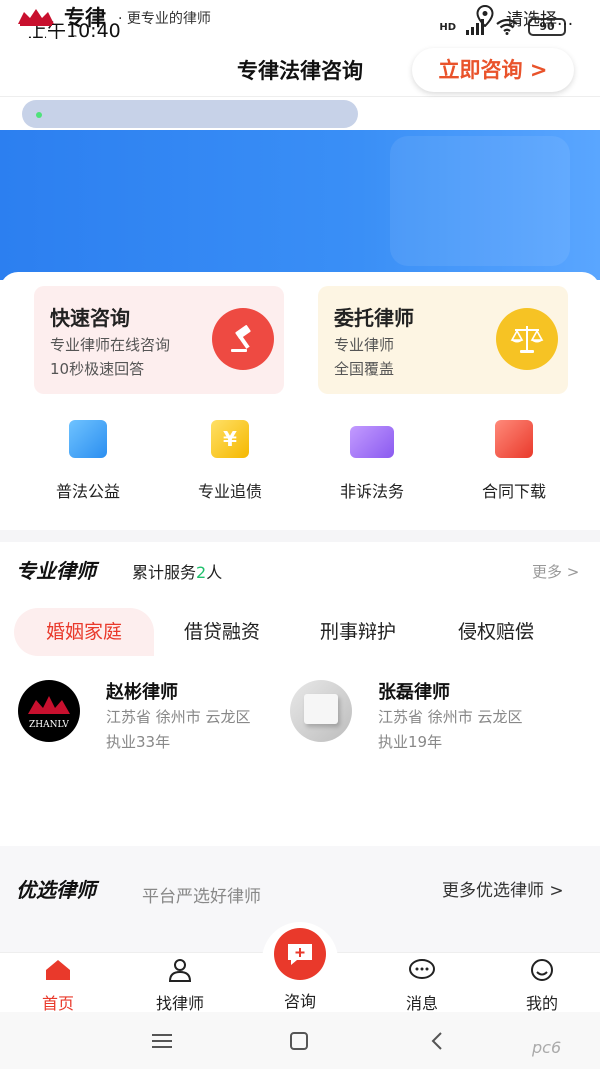 The height and width of the screenshot is (1069, 600). Describe the element at coordinates (358, 632) in the screenshot. I see `tab-criminal-defense: 刑事辩护` at that location.